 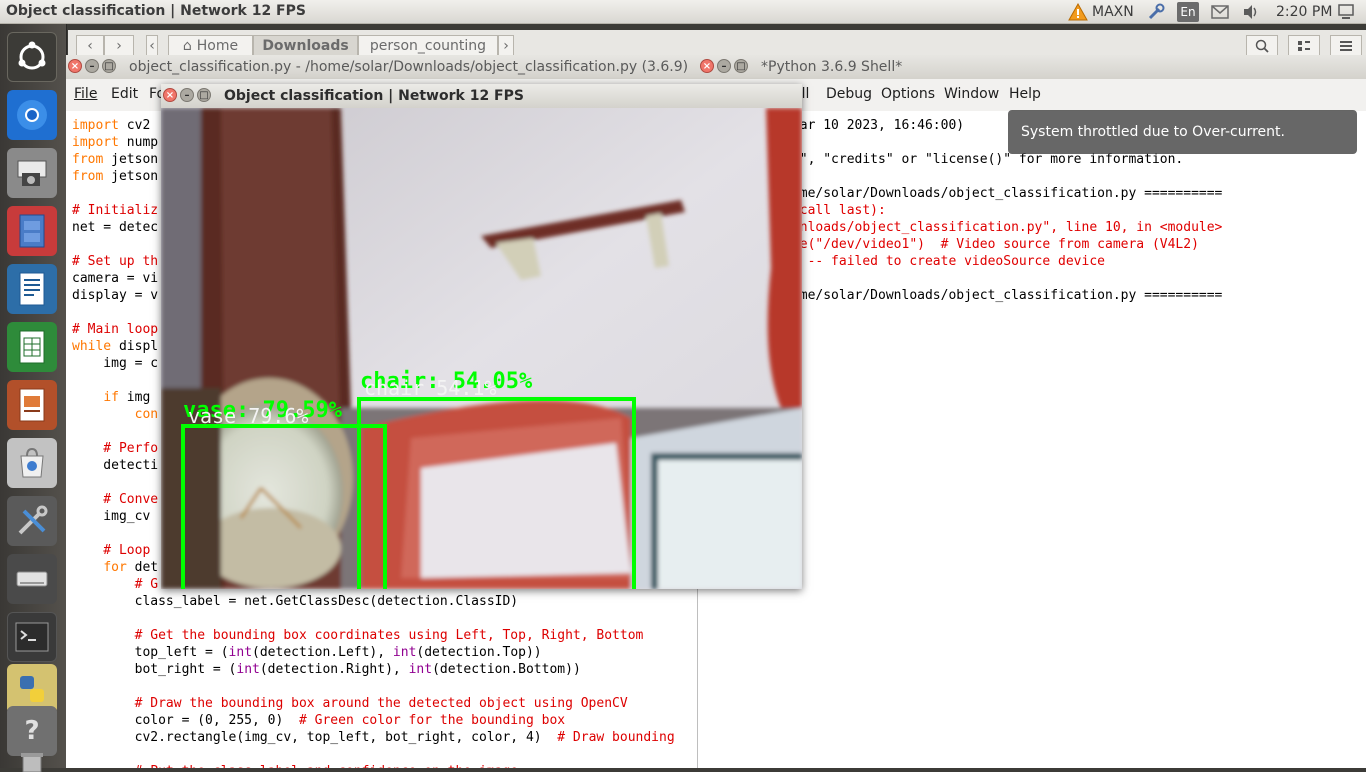 What do you see at coordinates (85, 94) in the screenshot?
I see `menu-file: File` at bounding box center [85, 94].